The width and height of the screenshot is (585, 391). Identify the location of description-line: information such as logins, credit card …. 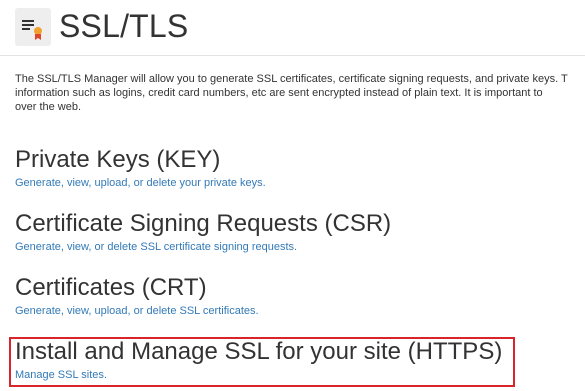
(279, 93).